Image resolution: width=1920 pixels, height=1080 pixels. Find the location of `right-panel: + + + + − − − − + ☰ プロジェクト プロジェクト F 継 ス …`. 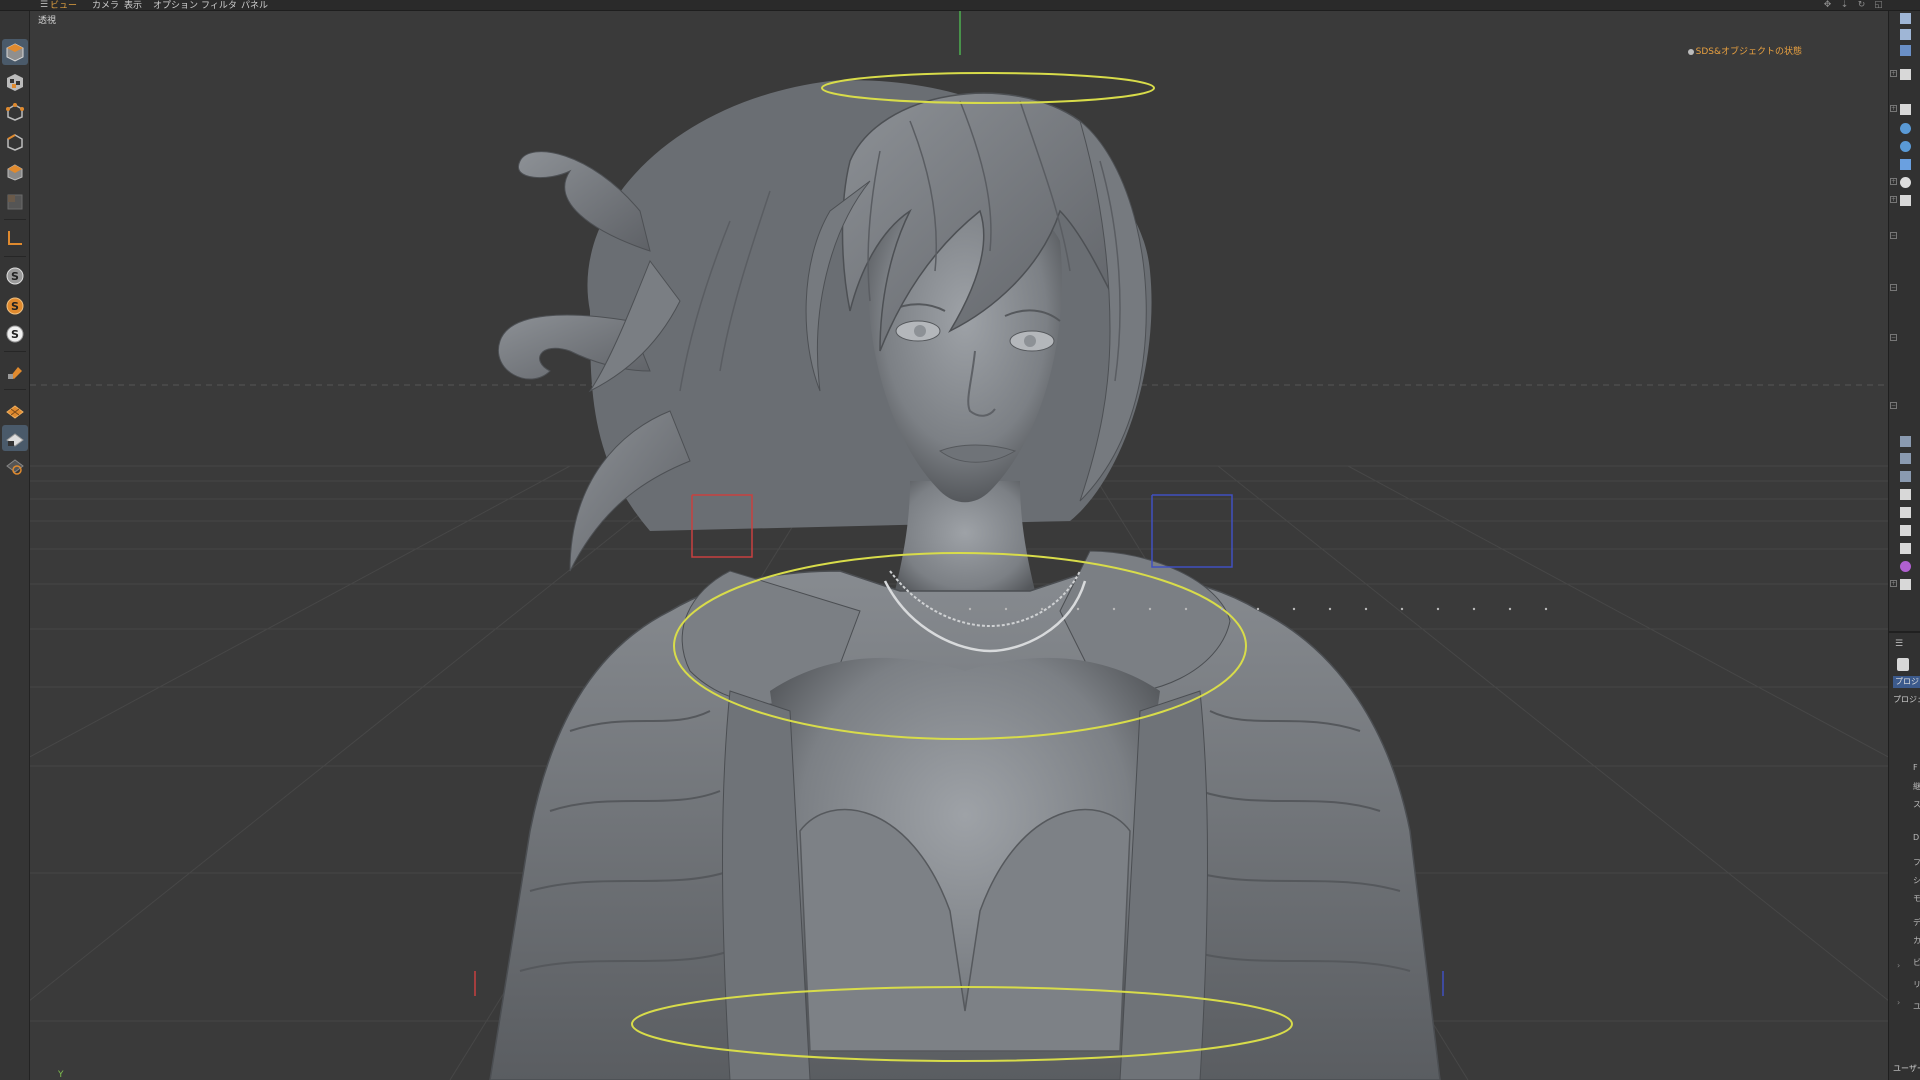

right-panel: + + + + − − − − + ☰ プロジェクト プロジェクト F 継 ス … is located at coordinates (1904, 545).